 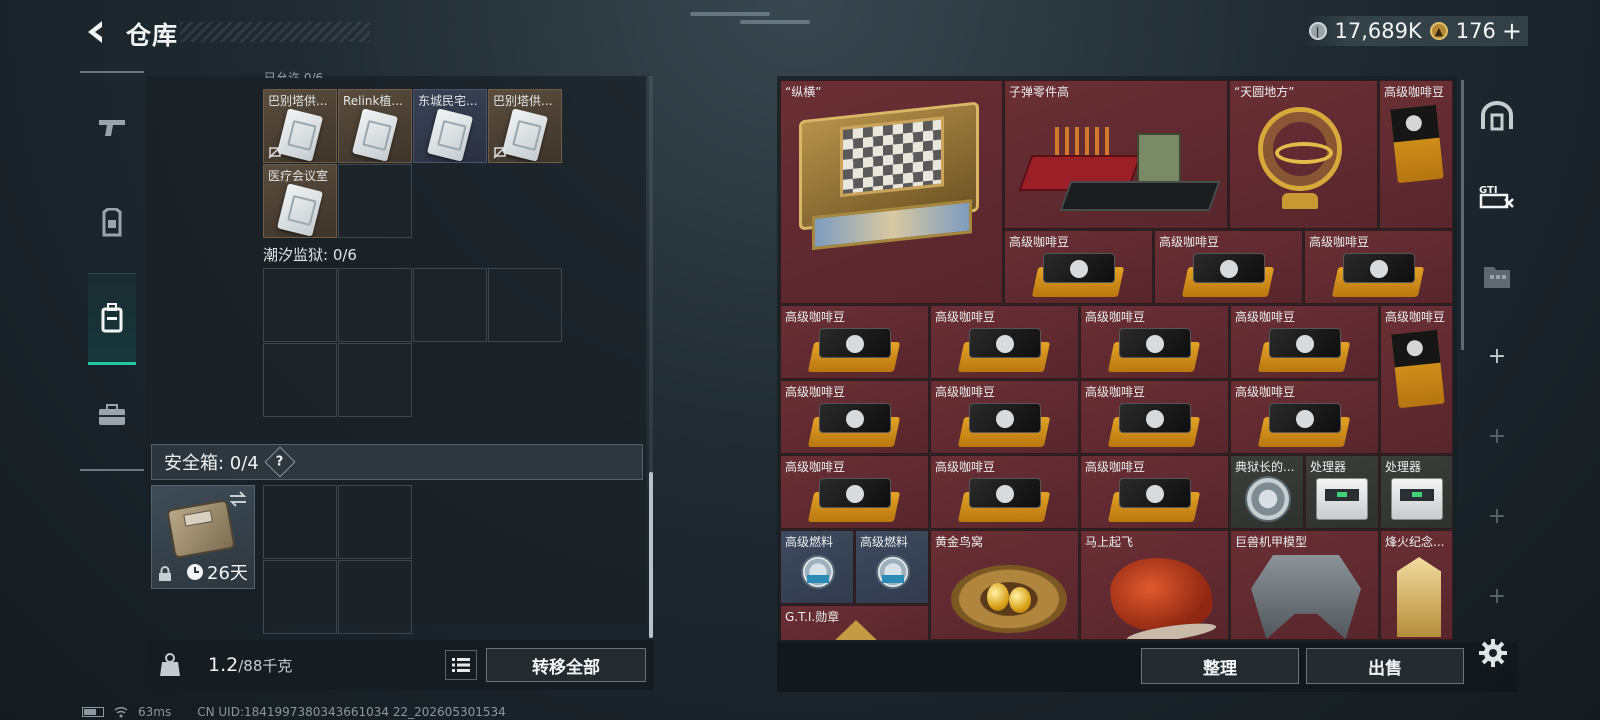 I want to click on swap-icon, so click(x=238, y=499).